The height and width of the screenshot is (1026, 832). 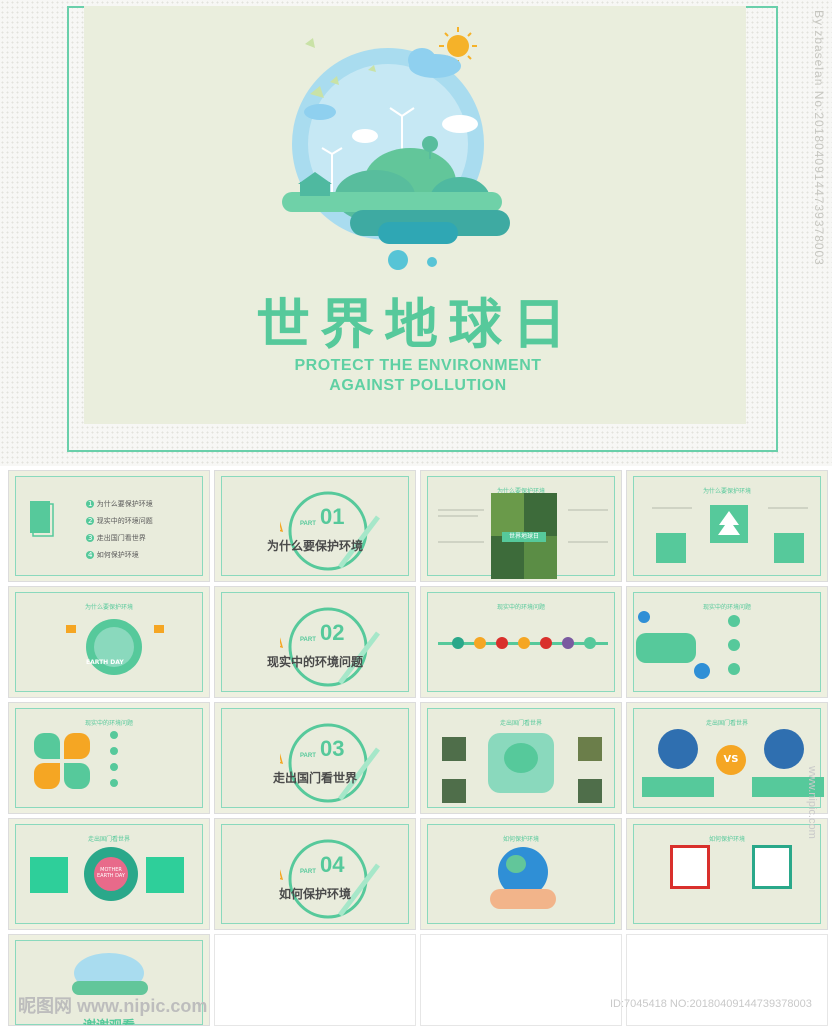 What do you see at coordinates (690, 867) in the screenshot?
I see `non-recyclable-icon` at bounding box center [690, 867].